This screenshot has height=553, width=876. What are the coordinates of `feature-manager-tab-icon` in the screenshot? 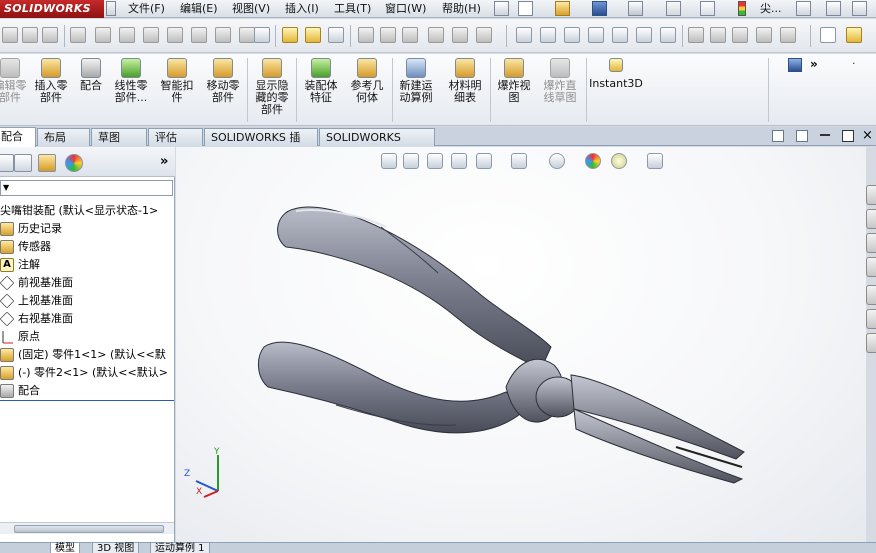 It's located at (7, 163).